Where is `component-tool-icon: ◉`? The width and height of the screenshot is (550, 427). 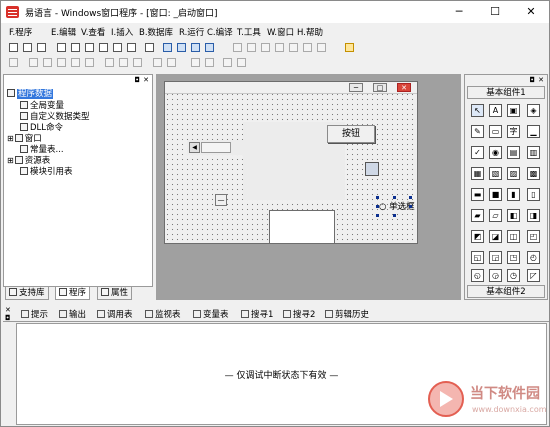
component-tool-icon: ◉ is located at coordinates (495, 152).